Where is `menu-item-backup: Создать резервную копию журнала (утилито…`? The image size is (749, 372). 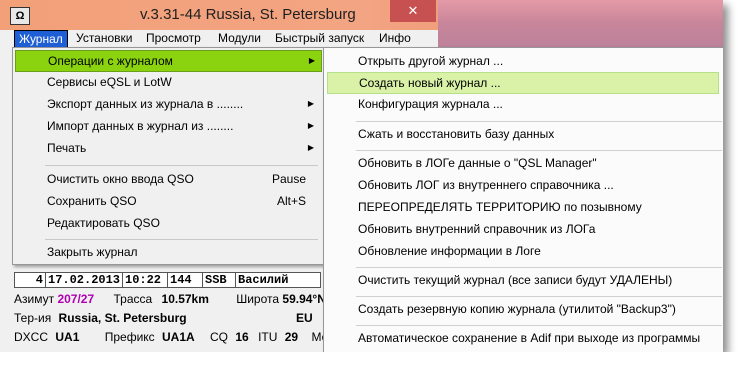 menu-item-backup: Создать резервную копию журнала (утилито… is located at coordinates (522, 309).